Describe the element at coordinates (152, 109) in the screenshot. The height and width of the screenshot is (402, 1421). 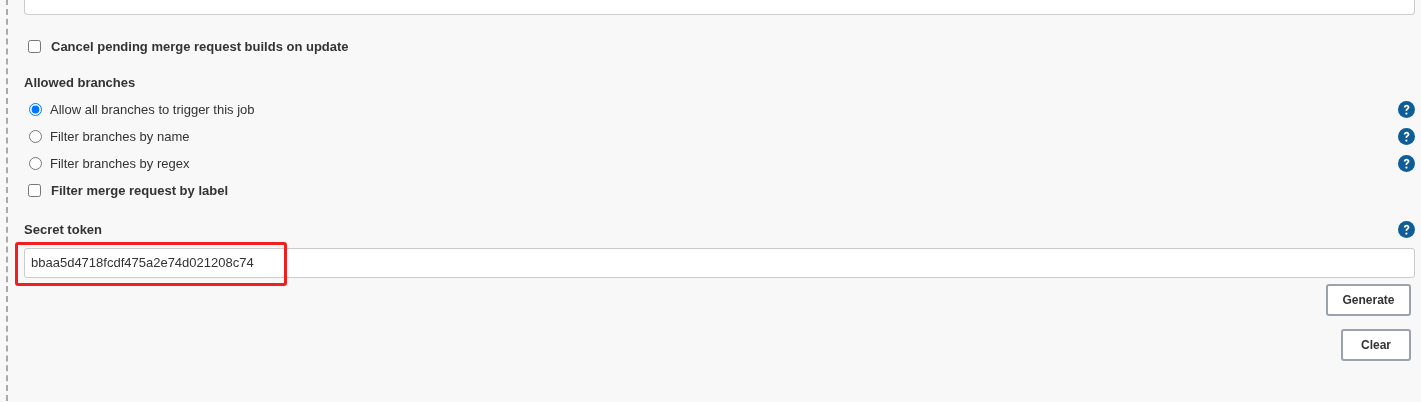
I see `radio-label: Allow all branches to trigger this job` at that location.